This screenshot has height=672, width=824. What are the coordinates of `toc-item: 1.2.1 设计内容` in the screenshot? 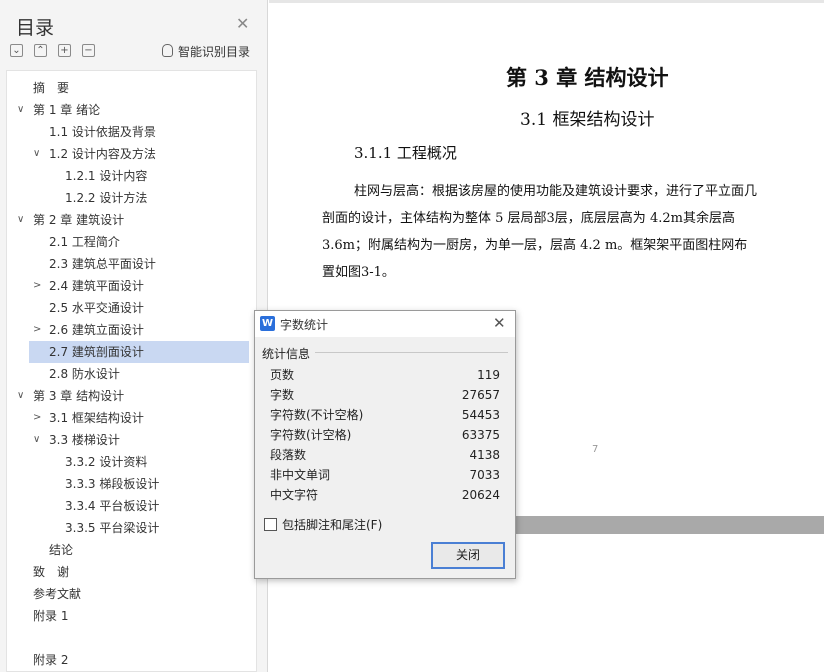 It's located at (131, 176).